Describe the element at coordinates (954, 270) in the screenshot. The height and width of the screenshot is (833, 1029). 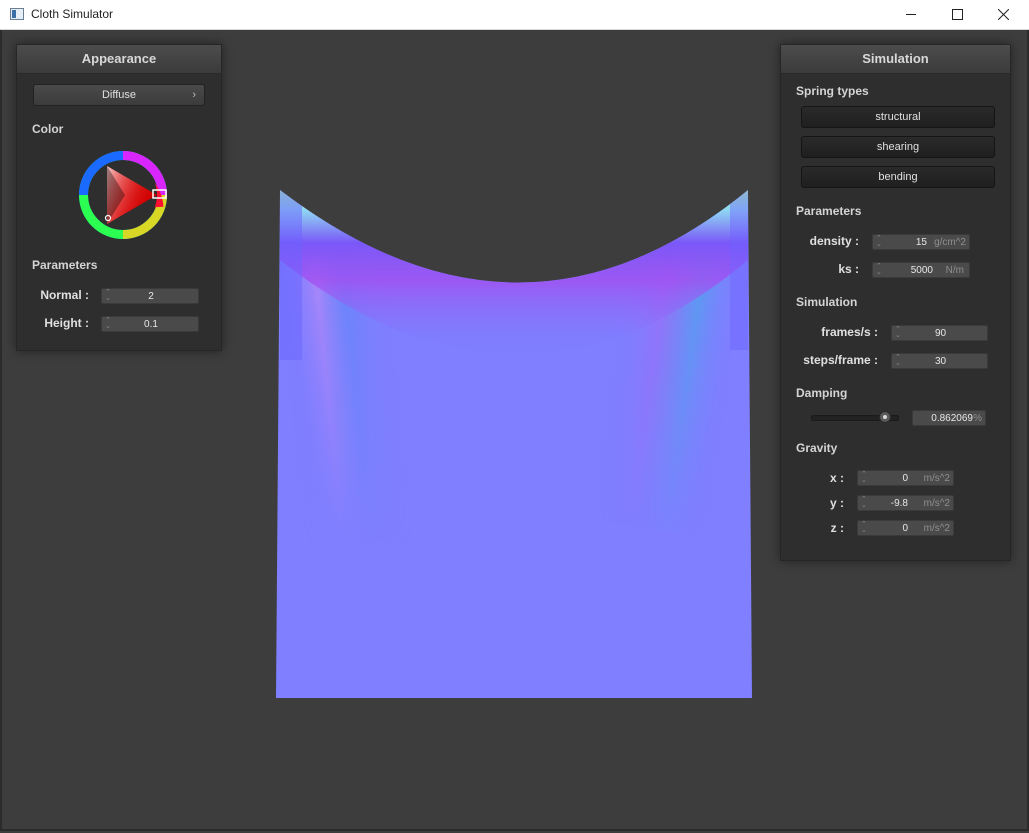
I see `ks-unit: N/m` at that location.